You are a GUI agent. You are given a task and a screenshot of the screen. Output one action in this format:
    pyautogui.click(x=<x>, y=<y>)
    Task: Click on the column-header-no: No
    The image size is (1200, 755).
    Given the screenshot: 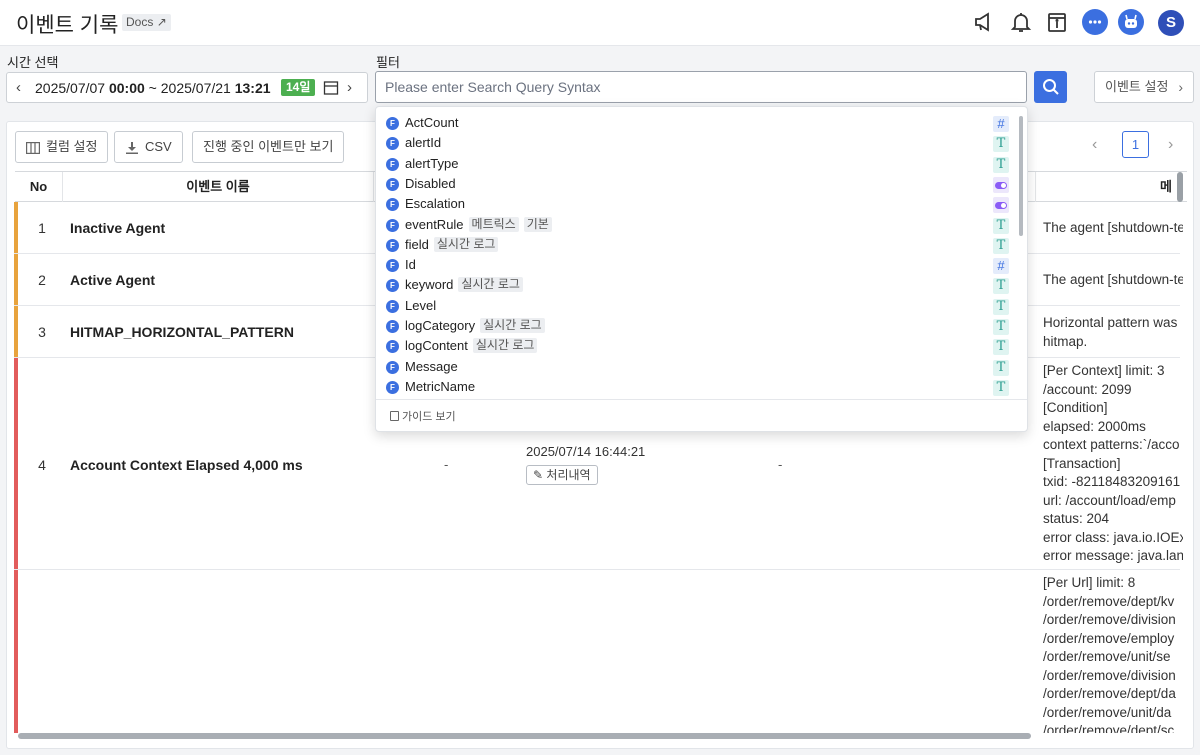 What is the action you would take?
    pyautogui.click(x=38, y=187)
    